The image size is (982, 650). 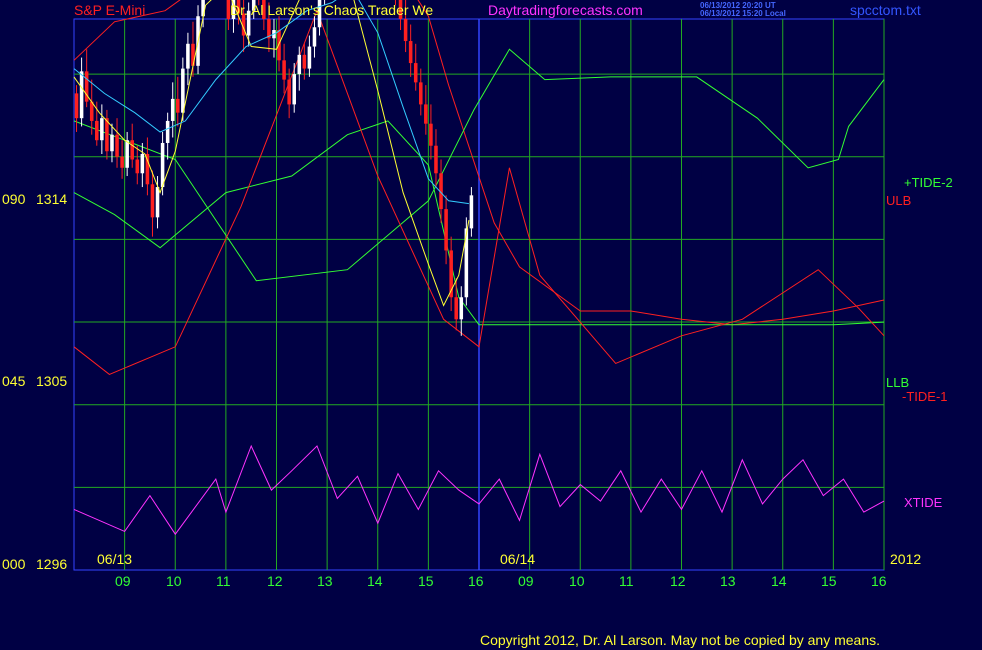 What do you see at coordinates (906, 559) in the screenshot?
I see `year-label: 2012` at bounding box center [906, 559].